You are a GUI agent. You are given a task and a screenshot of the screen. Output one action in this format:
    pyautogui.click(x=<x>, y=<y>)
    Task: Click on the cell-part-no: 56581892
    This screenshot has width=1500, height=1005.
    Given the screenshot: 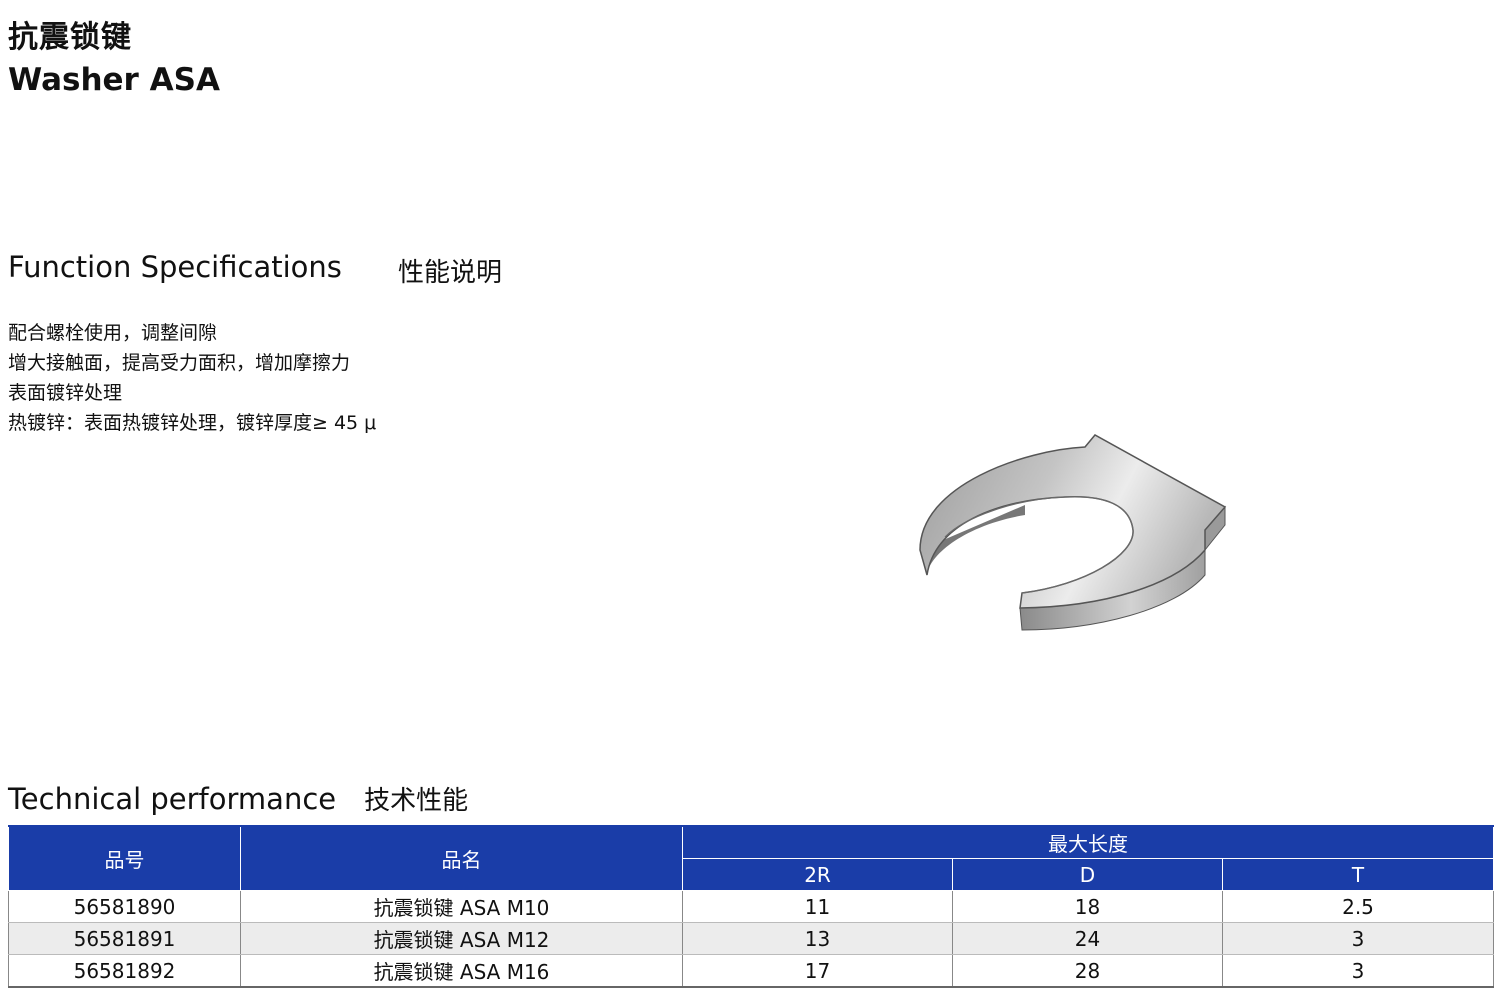 What is the action you would take?
    pyautogui.click(x=124, y=971)
    